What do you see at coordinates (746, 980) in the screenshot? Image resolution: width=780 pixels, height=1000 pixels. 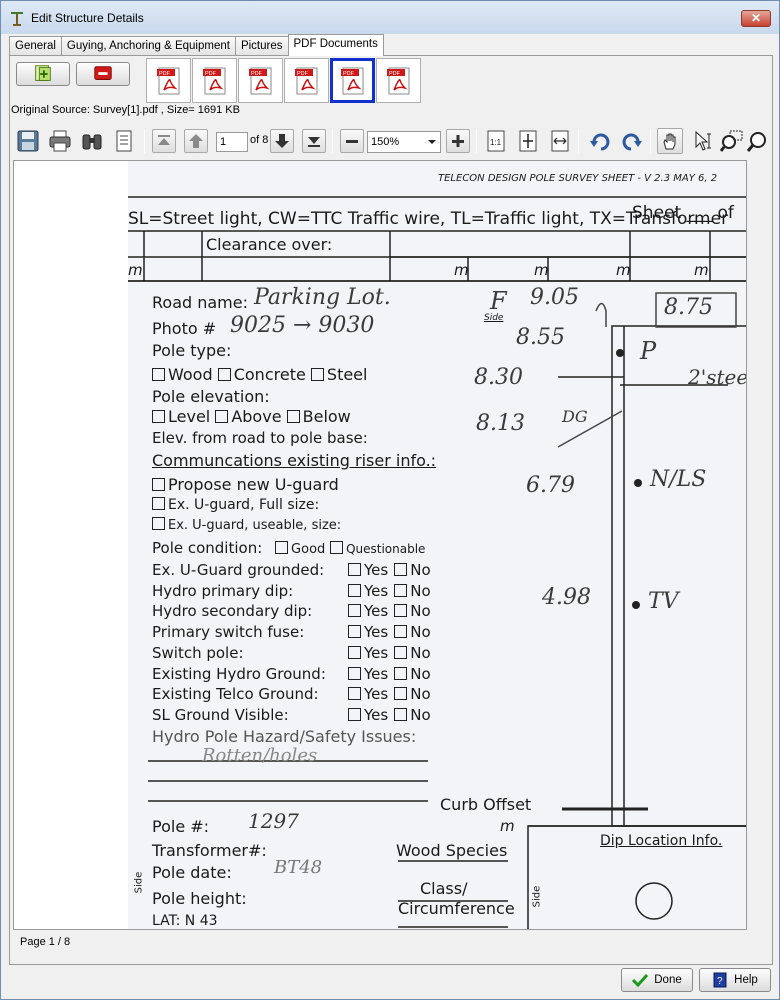 I see `help-label: Help` at bounding box center [746, 980].